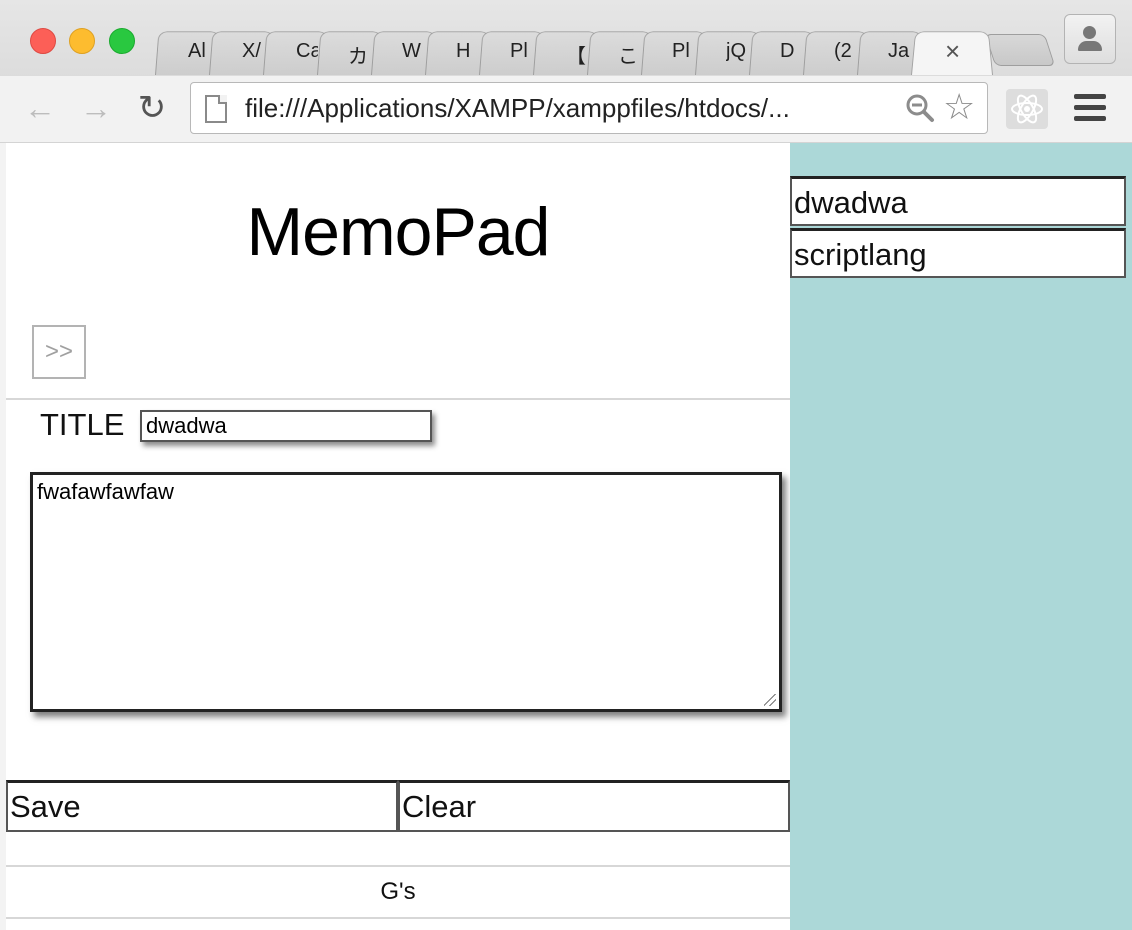 The image size is (1132, 930). What do you see at coordinates (1020, 50) in the screenshot?
I see `new-tab-button` at bounding box center [1020, 50].